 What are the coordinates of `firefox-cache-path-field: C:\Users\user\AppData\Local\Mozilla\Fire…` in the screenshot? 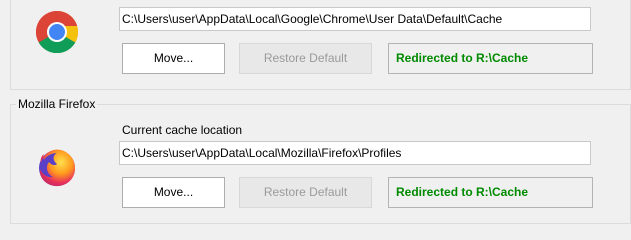 It's located at (355, 153).